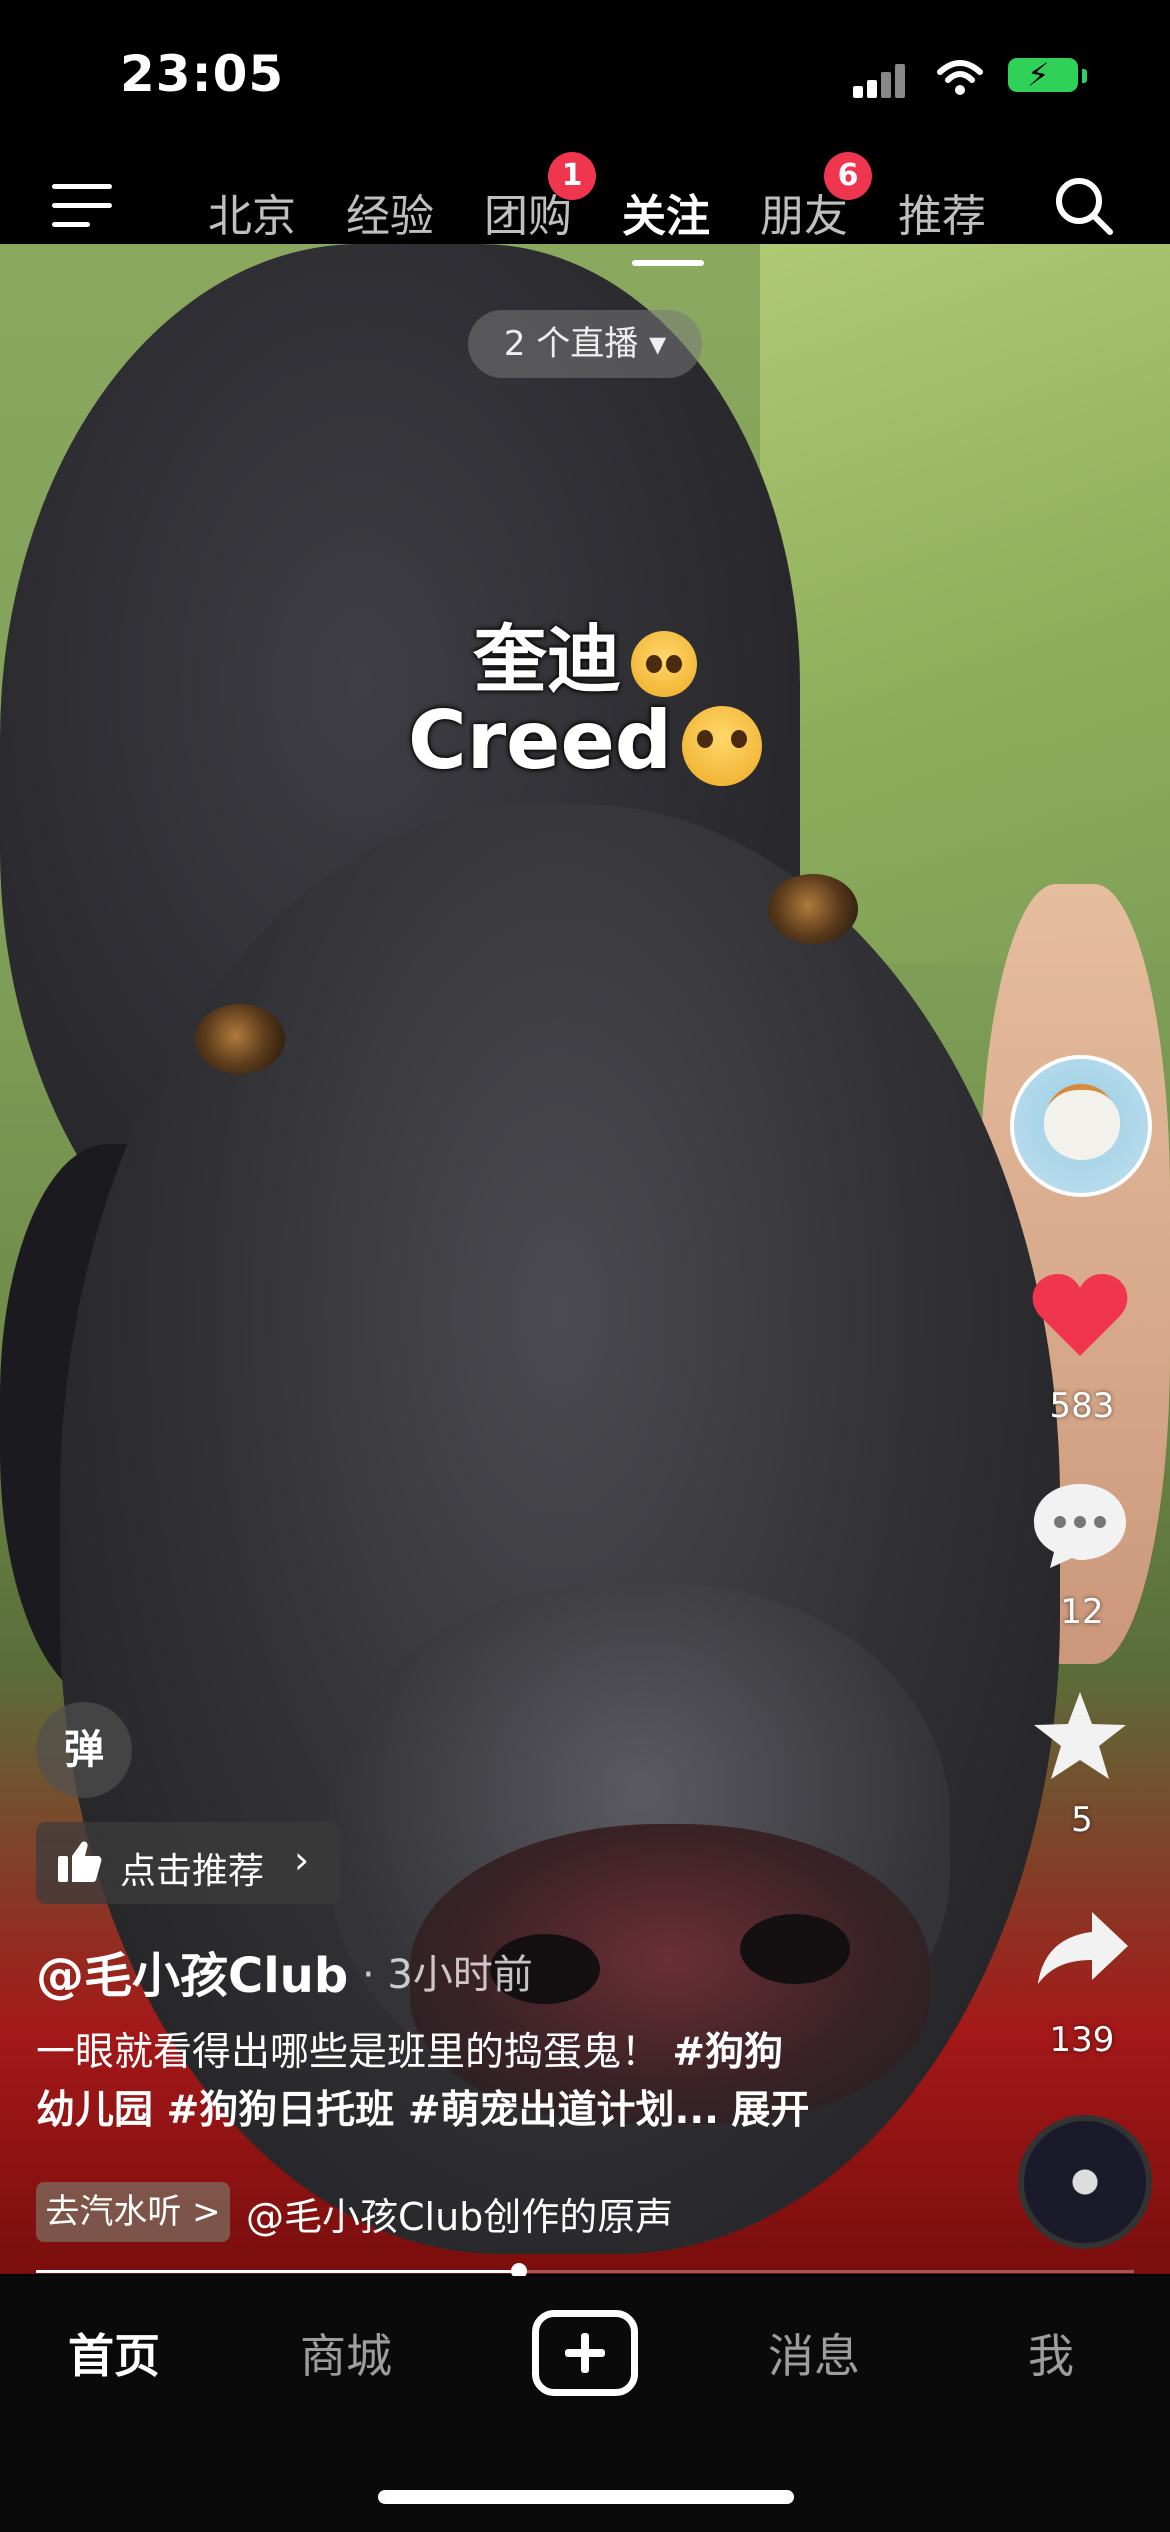 The image size is (1170, 2532). I want to click on status-time: 23:05, so click(202, 74).